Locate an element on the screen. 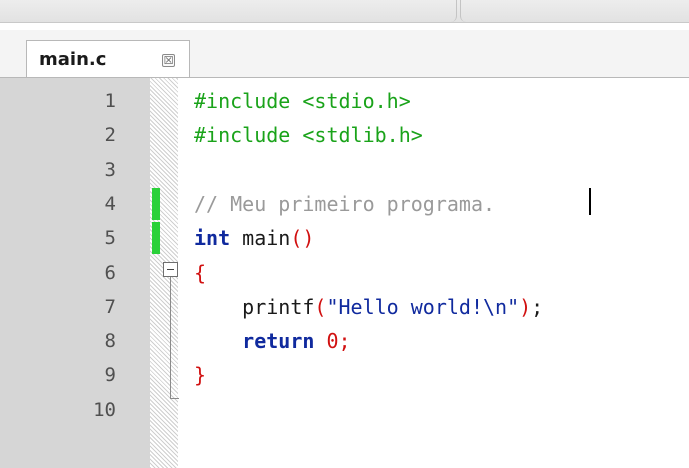  code-token: int is located at coordinates (212, 238).